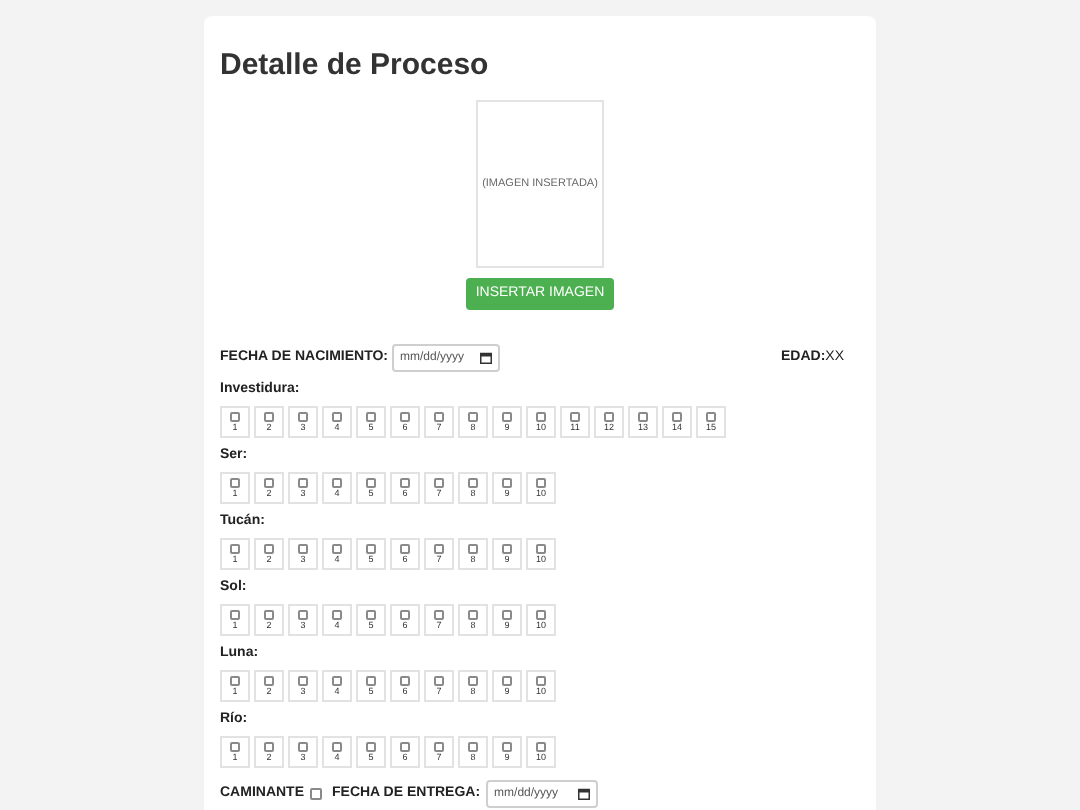 The width and height of the screenshot is (1080, 810). What do you see at coordinates (355, 66) in the screenshot?
I see `page-title: Detalle de Proceso` at bounding box center [355, 66].